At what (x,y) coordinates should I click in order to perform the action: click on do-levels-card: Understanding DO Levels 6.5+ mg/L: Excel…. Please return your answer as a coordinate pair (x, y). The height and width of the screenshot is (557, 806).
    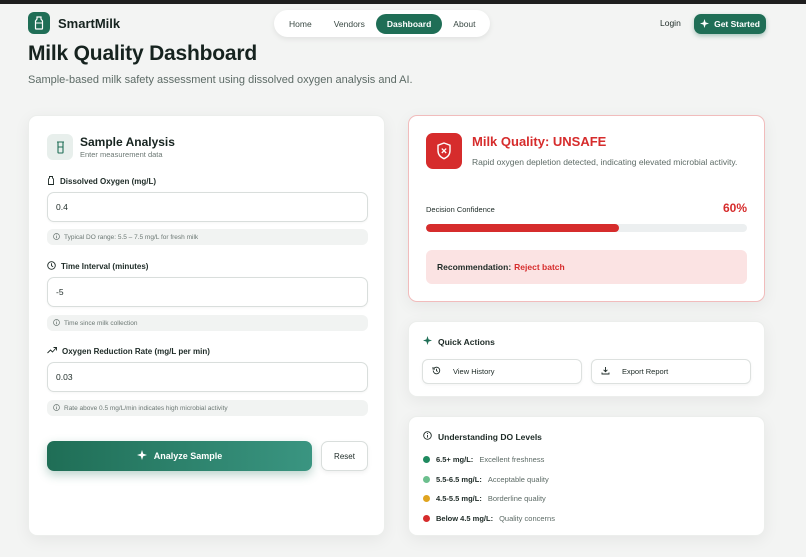
    Looking at the image, I should click on (586, 476).